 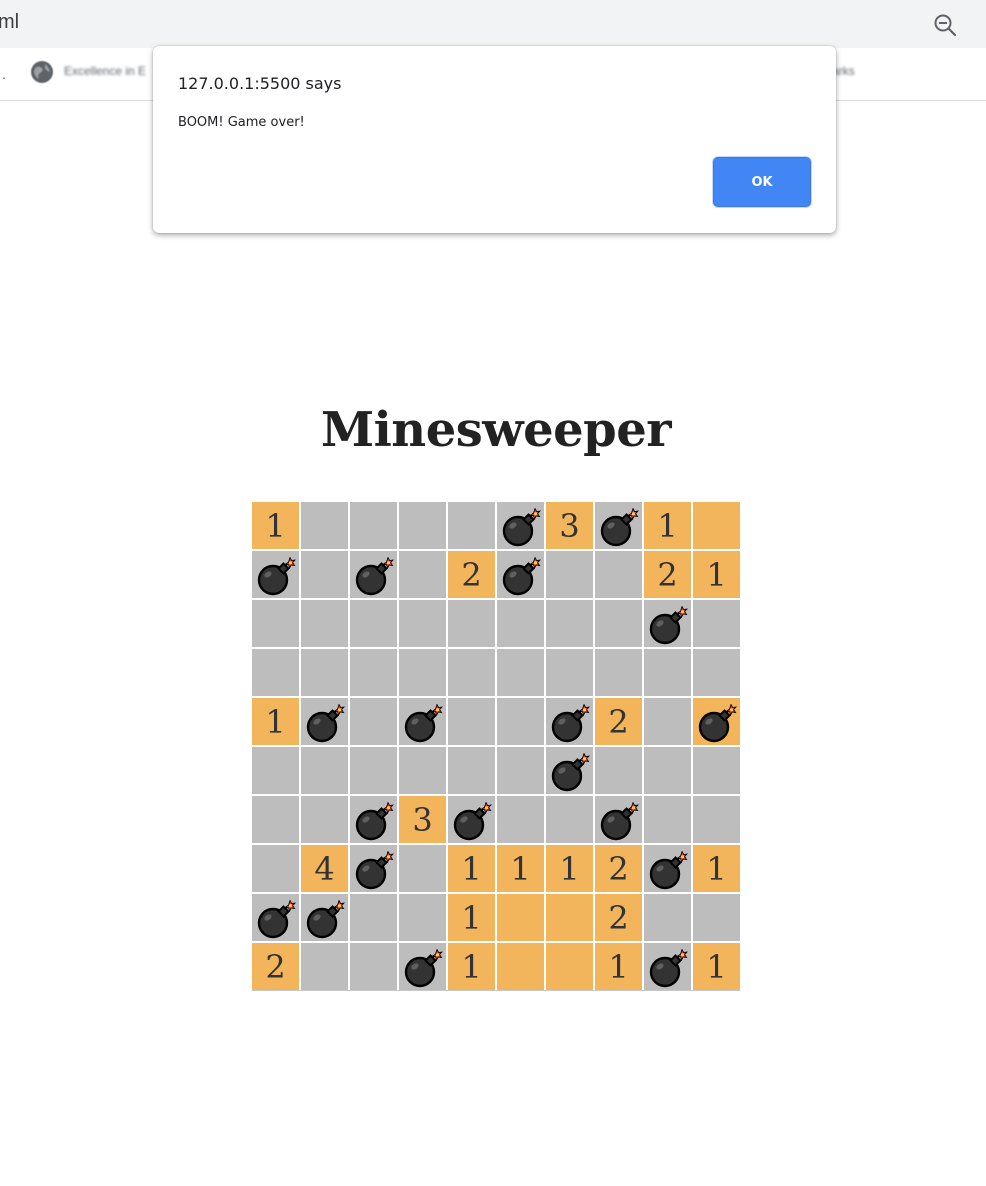 What do you see at coordinates (9, 22) in the screenshot?
I see `url-text: ml` at bounding box center [9, 22].